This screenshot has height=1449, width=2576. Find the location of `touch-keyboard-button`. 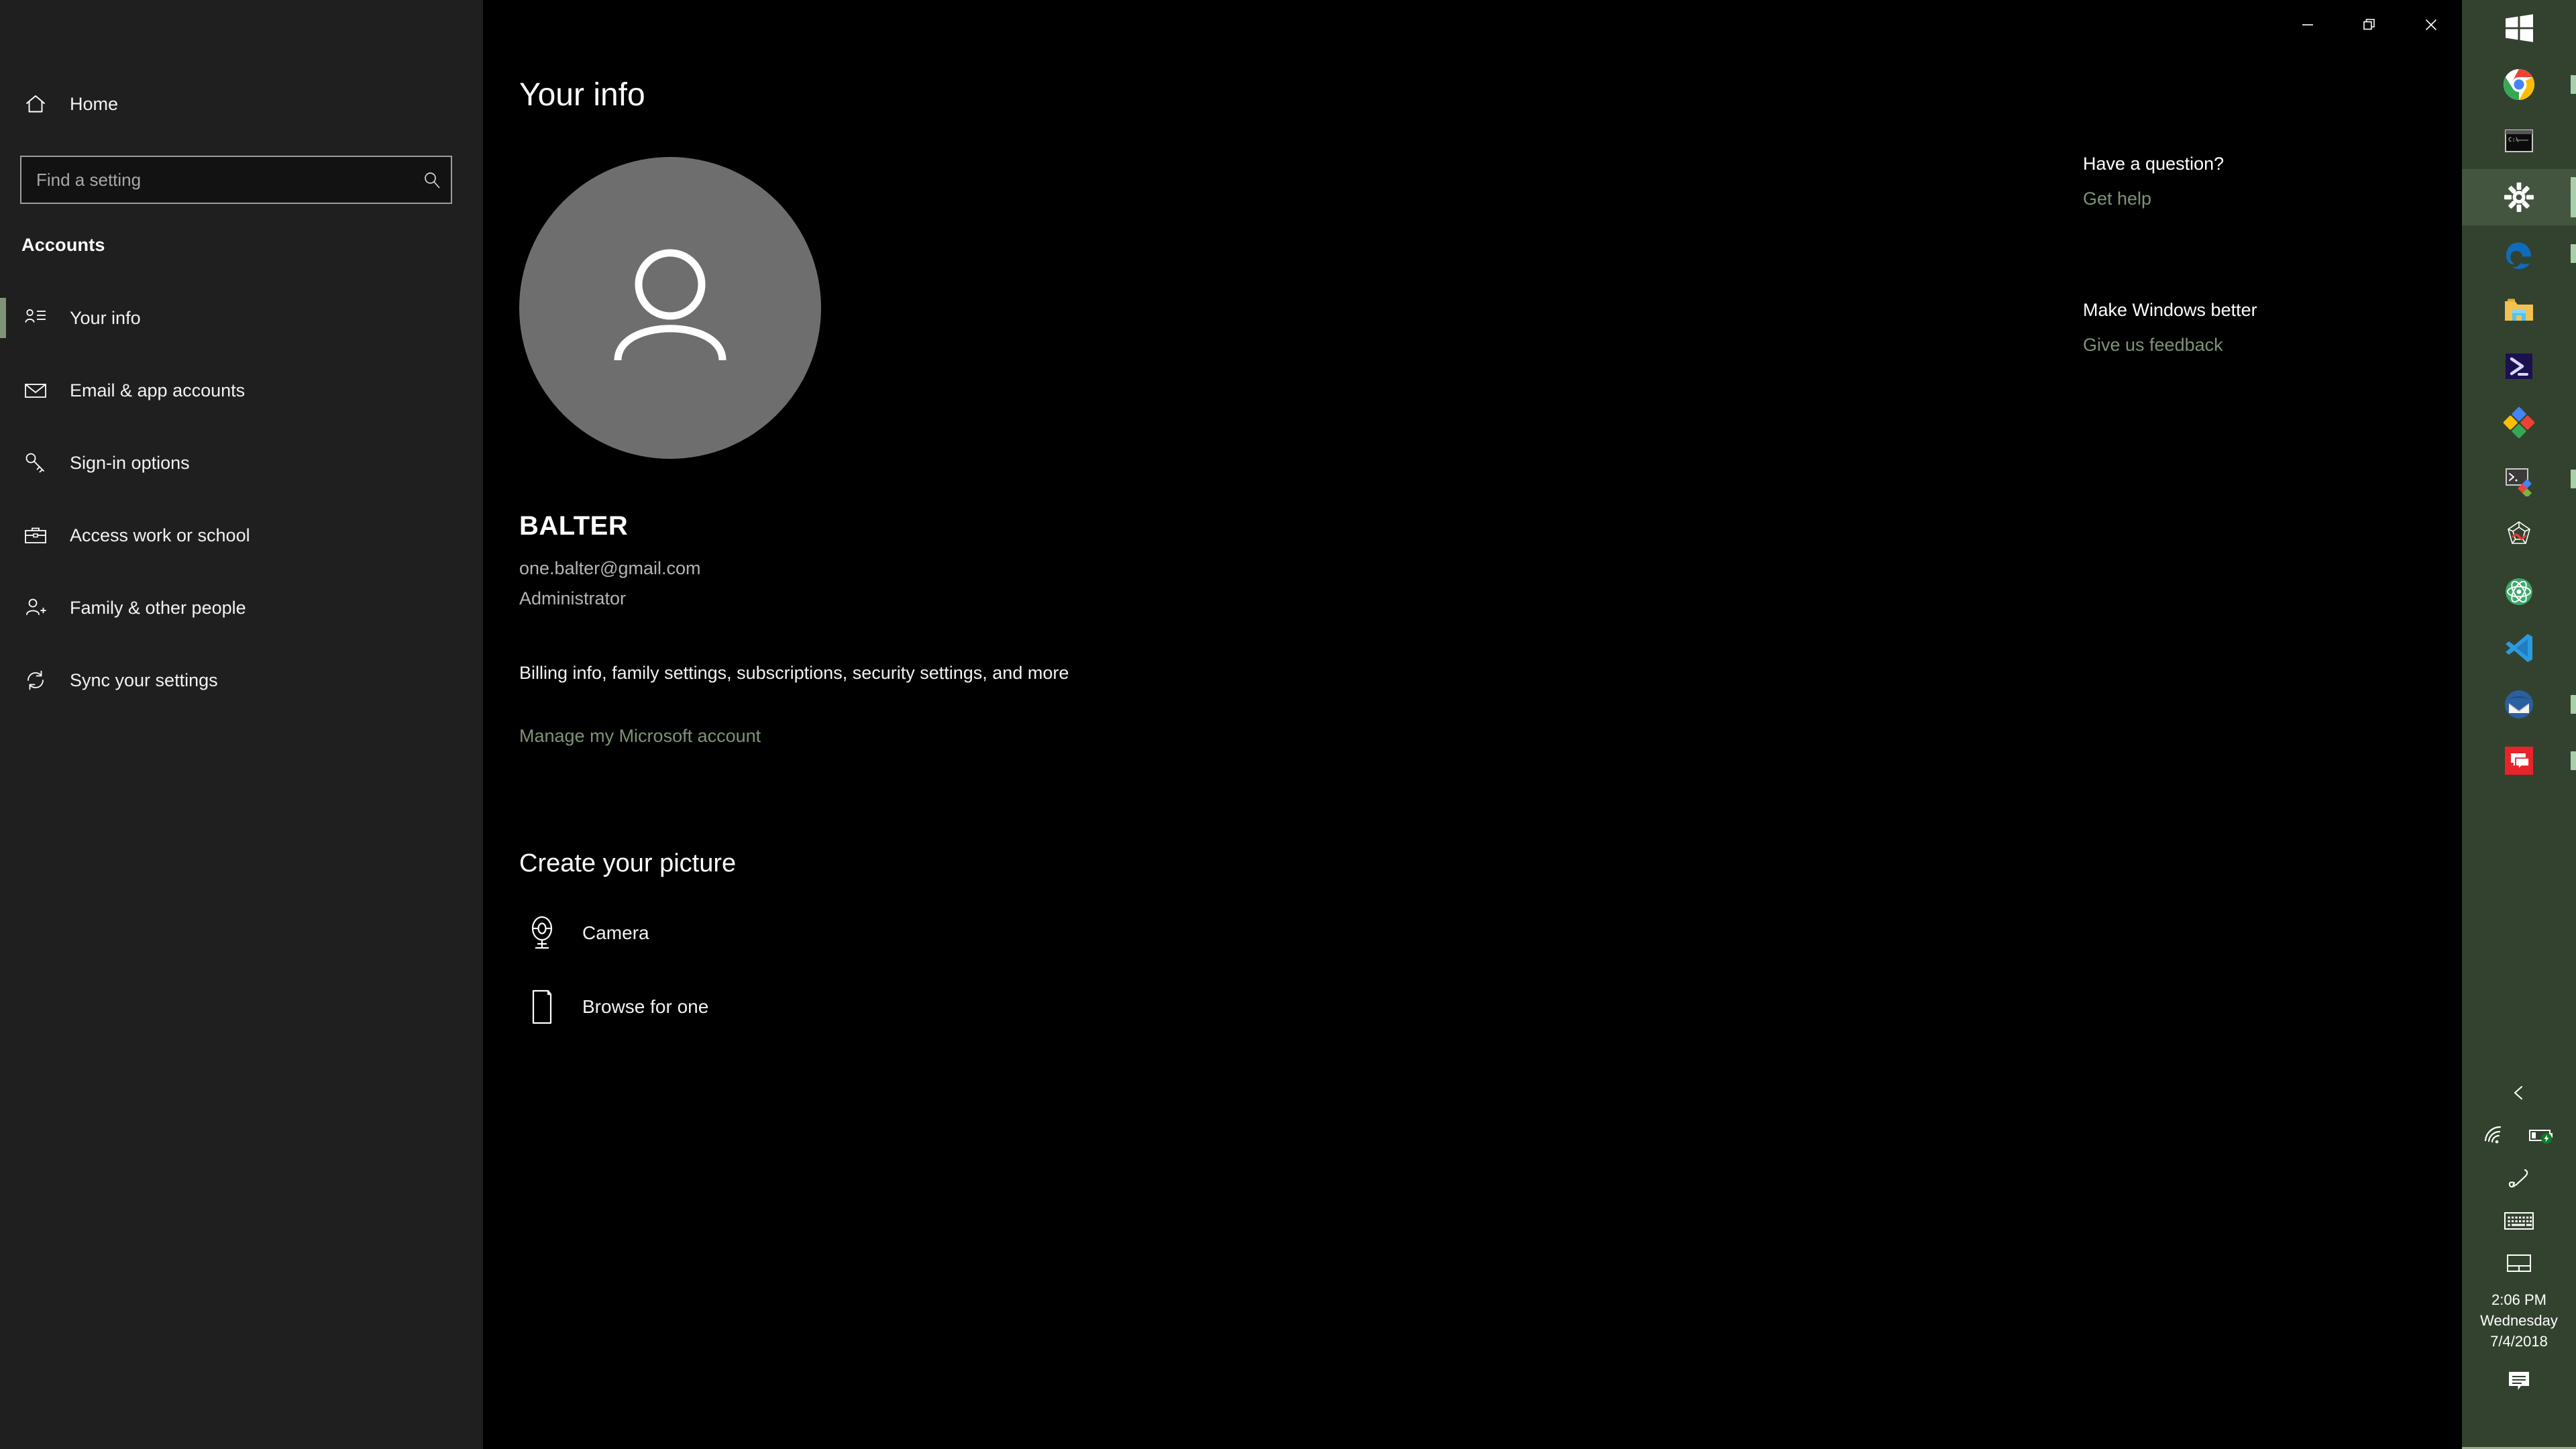

touch-keyboard-button is located at coordinates (2519, 1222).